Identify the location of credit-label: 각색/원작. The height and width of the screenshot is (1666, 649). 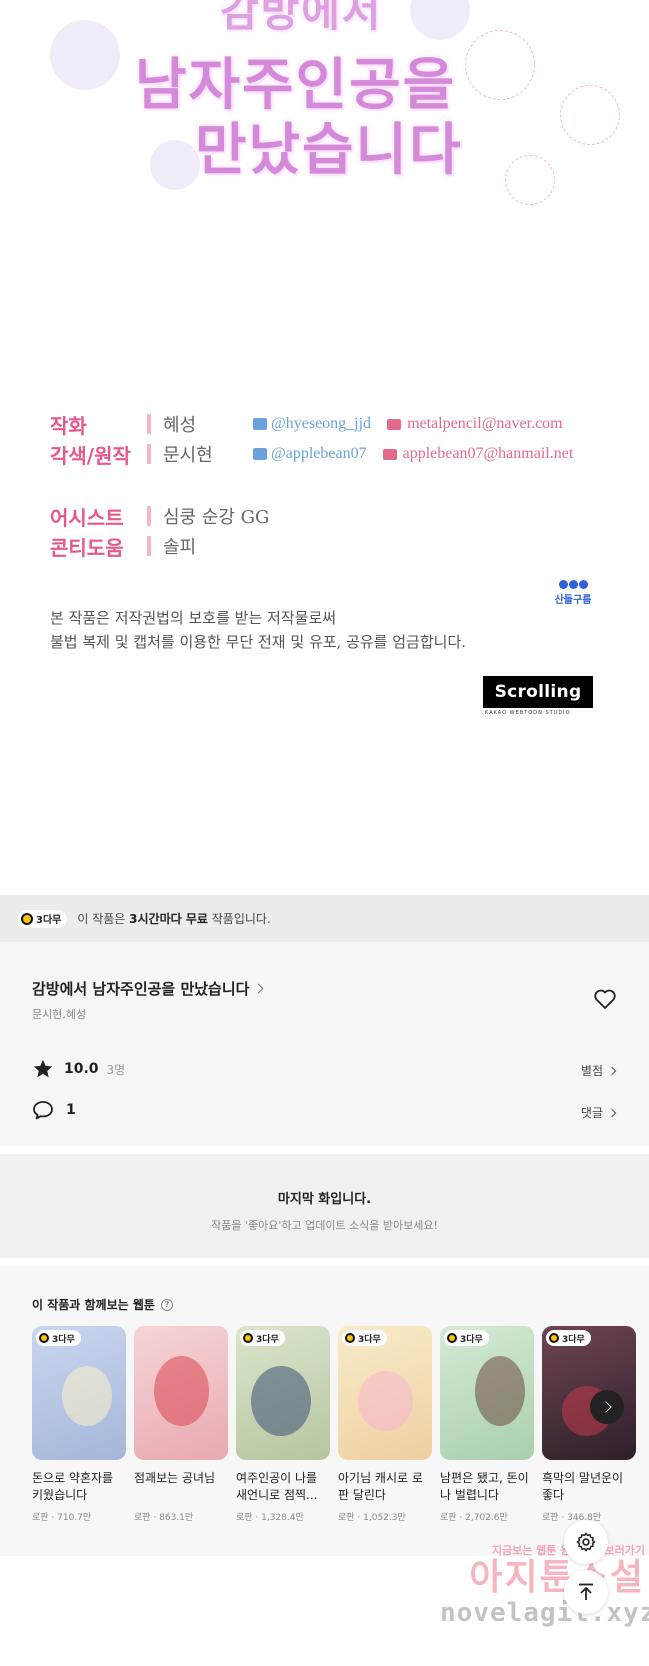
(90, 455).